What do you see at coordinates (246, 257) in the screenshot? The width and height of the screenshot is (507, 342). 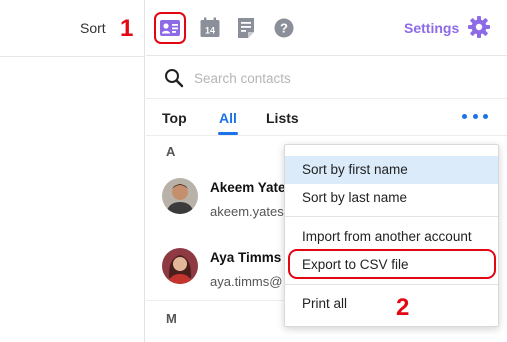 I see `contact-name: Aya Timms` at bounding box center [246, 257].